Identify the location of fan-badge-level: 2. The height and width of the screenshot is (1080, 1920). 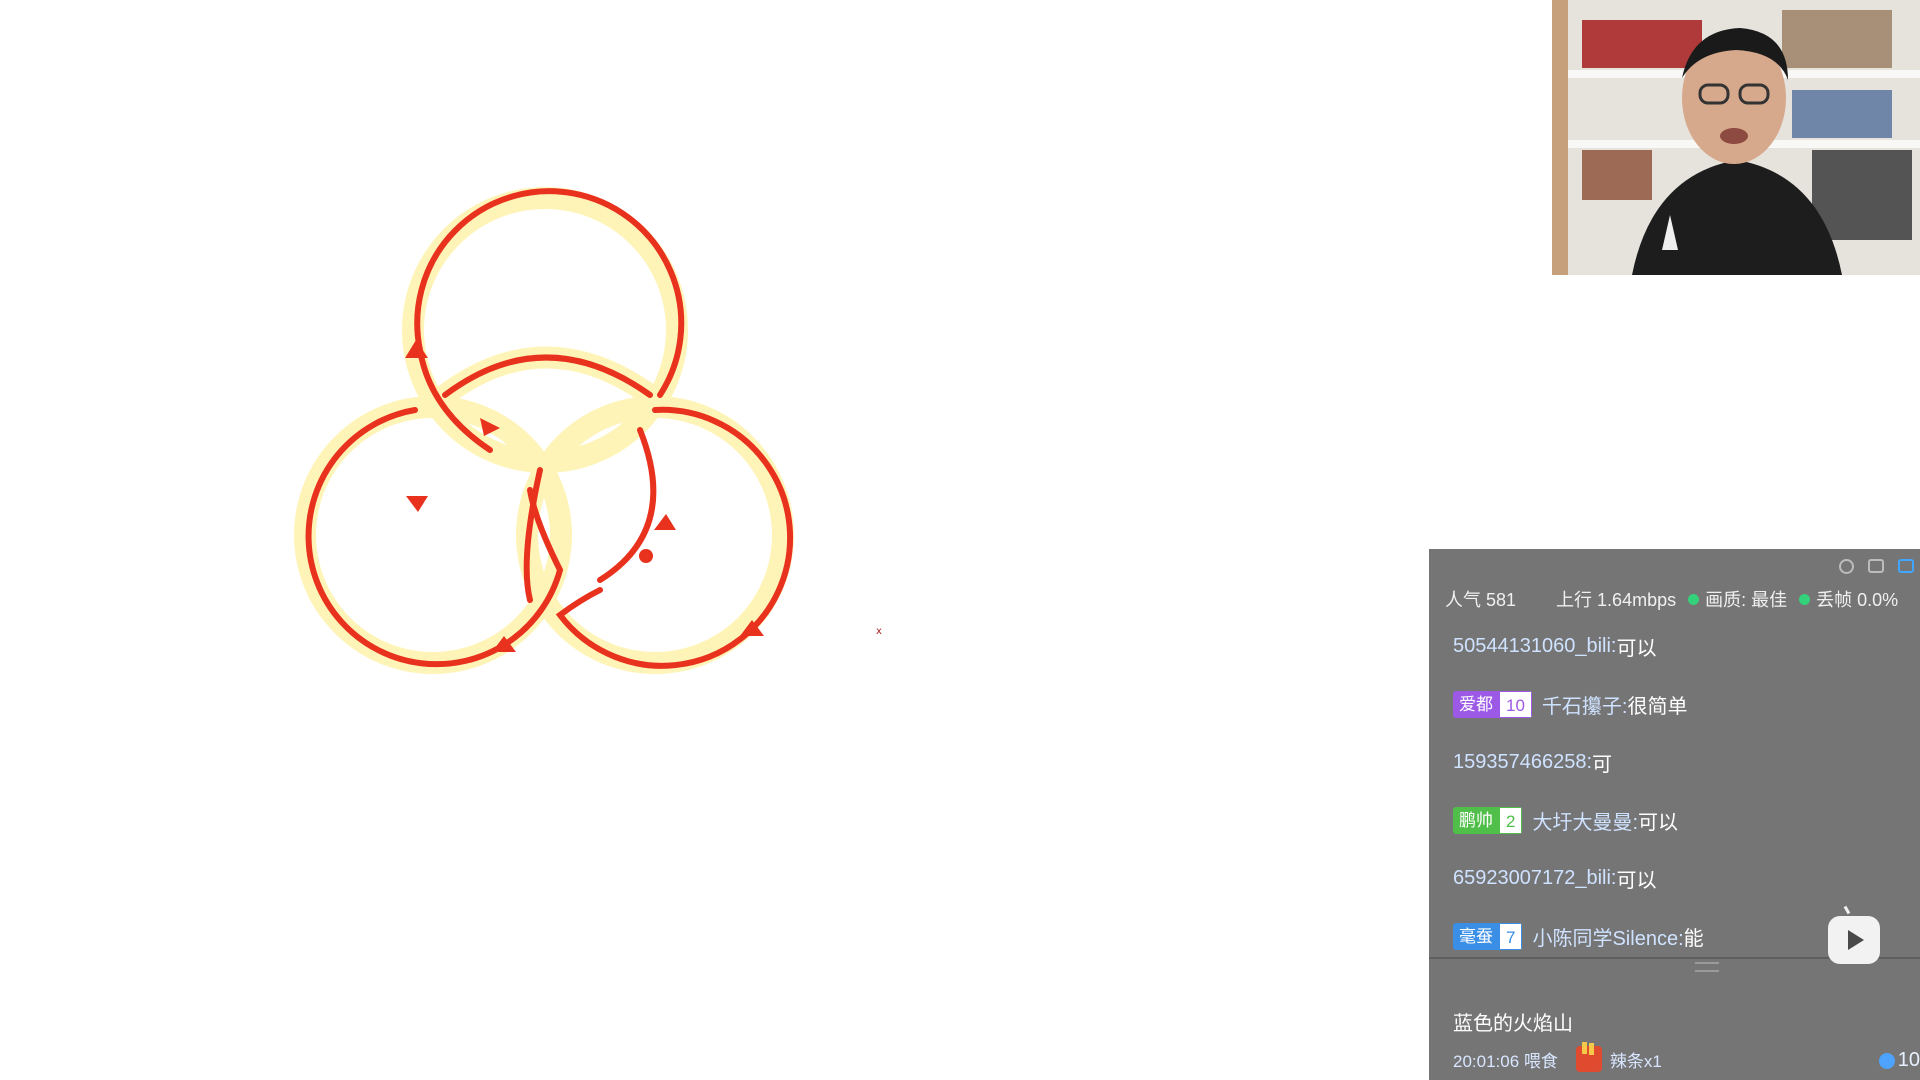
(1511, 820).